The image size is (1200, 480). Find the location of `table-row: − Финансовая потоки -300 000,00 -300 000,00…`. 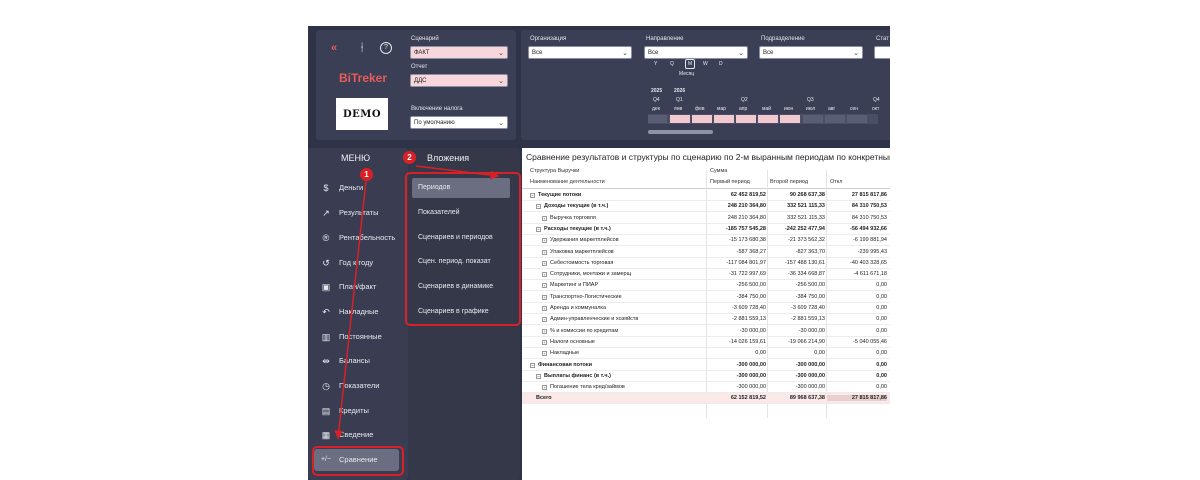

table-row: − Финансовая потоки -300 000,00 -300 000,00… is located at coordinates (706, 365).